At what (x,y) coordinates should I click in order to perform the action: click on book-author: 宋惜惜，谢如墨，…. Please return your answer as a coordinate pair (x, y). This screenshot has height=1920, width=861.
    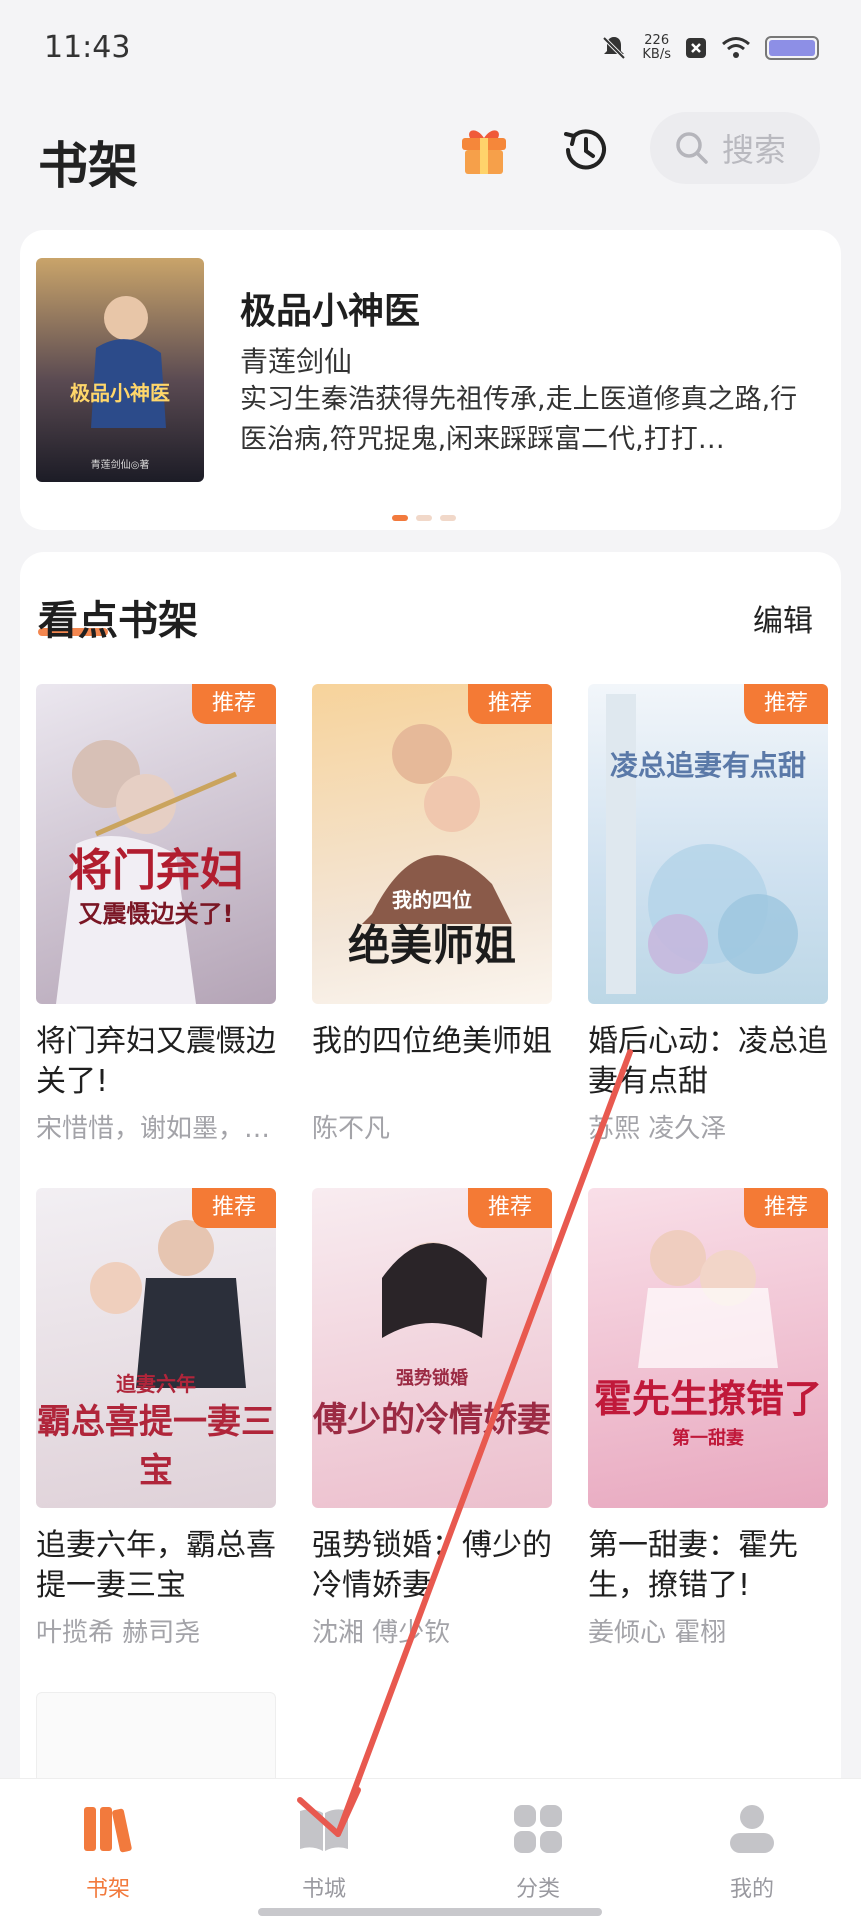
    Looking at the image, I should click on (153, 1129).